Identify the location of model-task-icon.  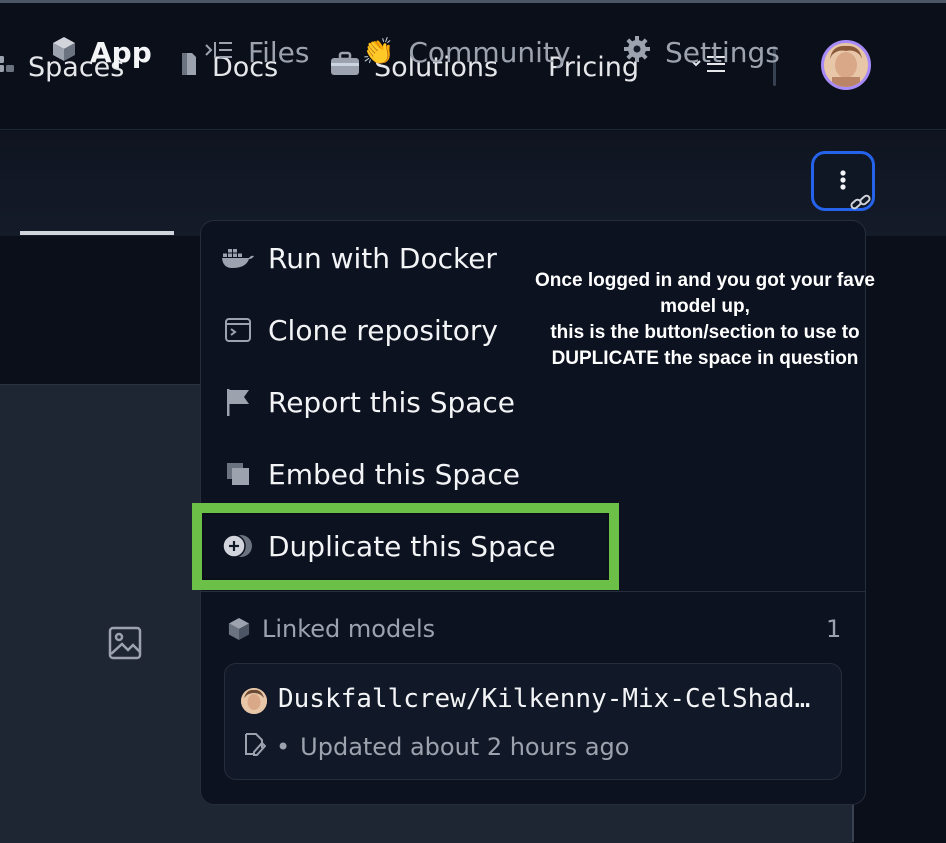
(254, 747).